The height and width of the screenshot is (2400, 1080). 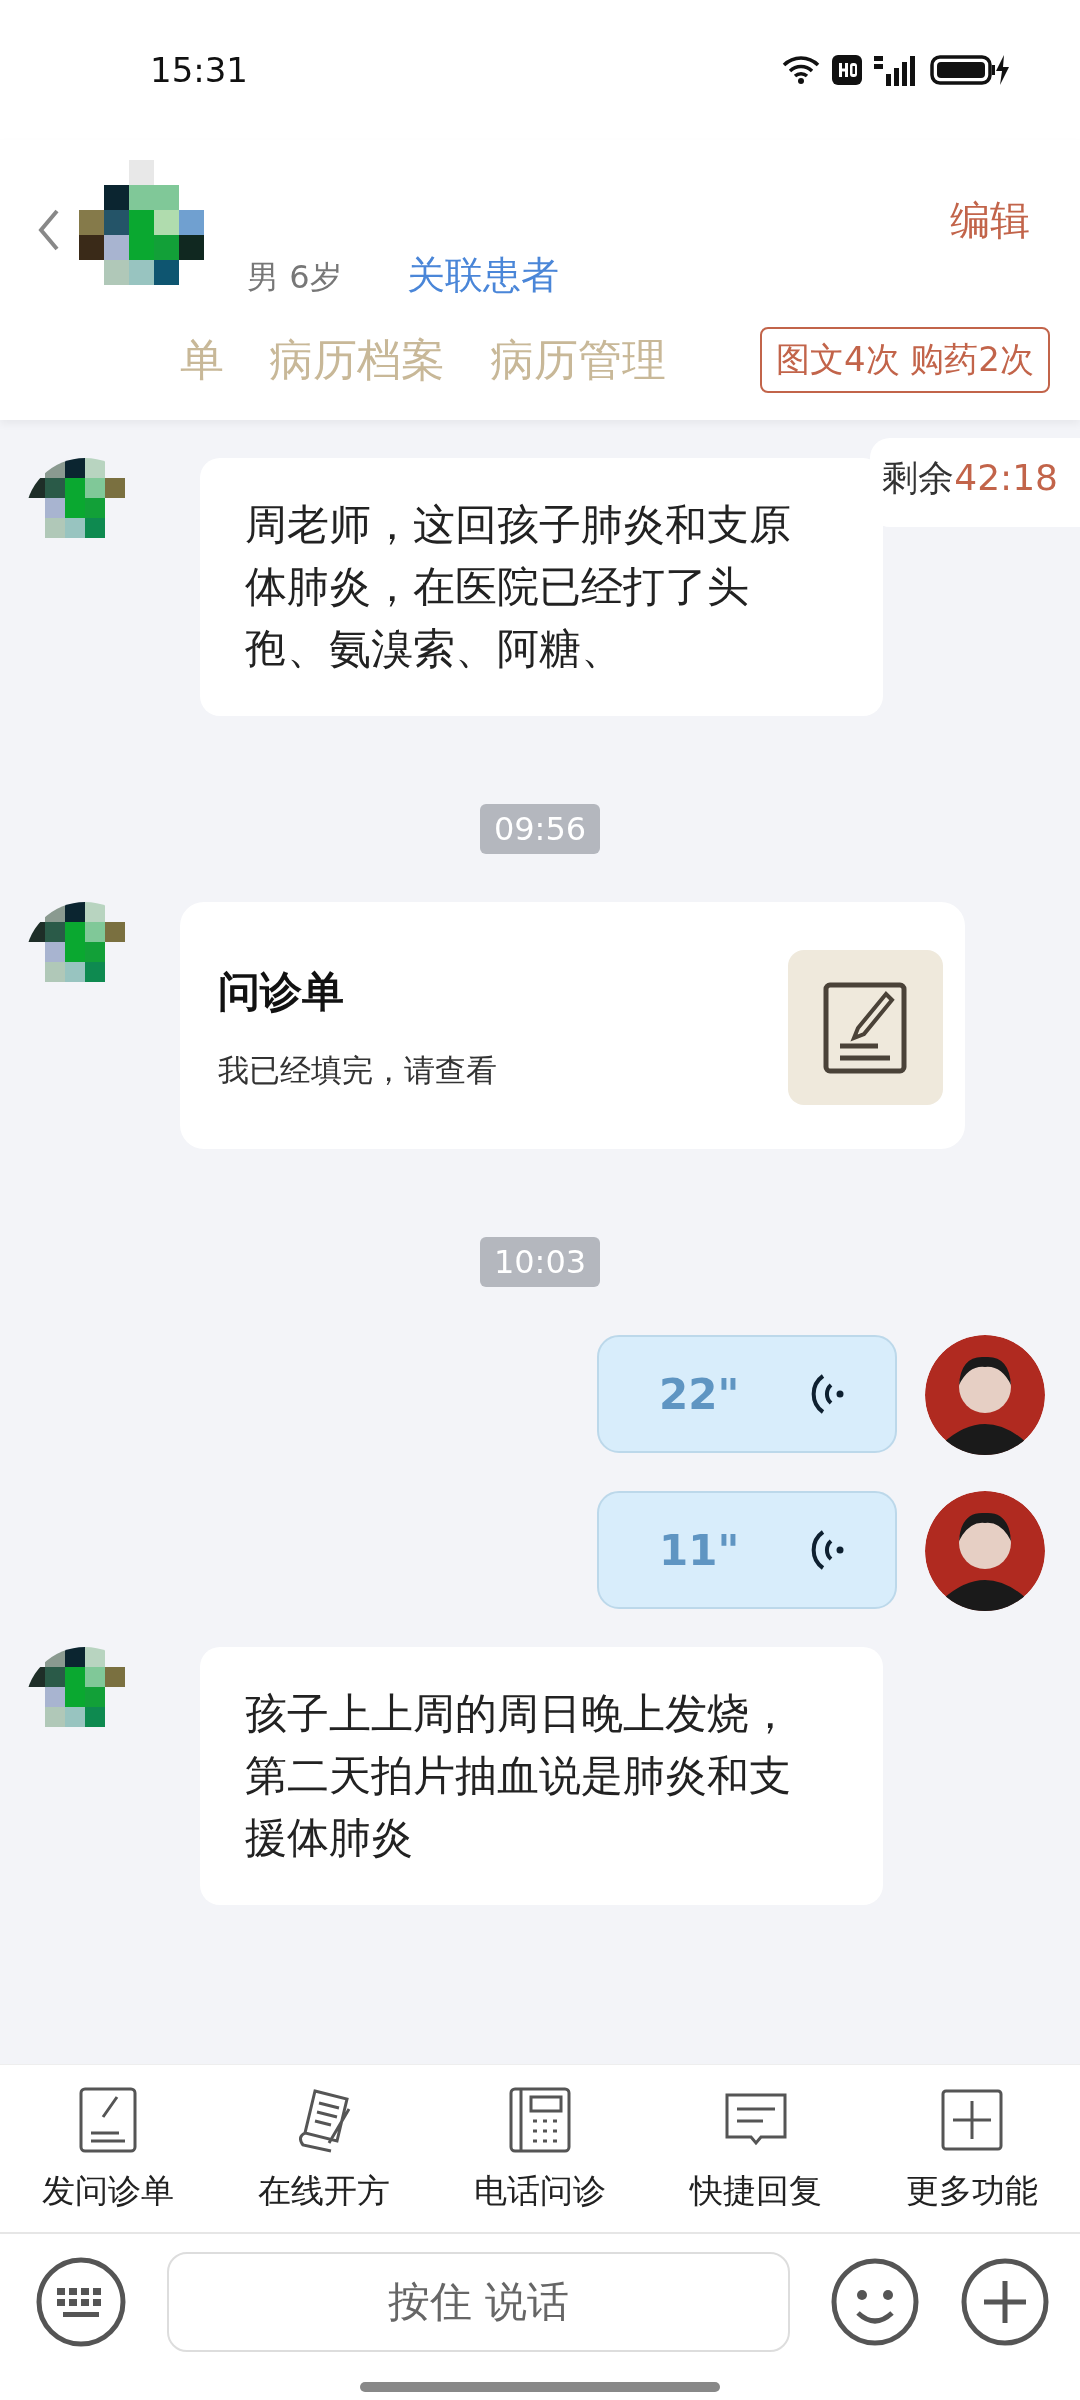 What do you see at coordinates (801, 70) in the screenshot?
I see `wifi-icon` at bounding box center [801, 70].